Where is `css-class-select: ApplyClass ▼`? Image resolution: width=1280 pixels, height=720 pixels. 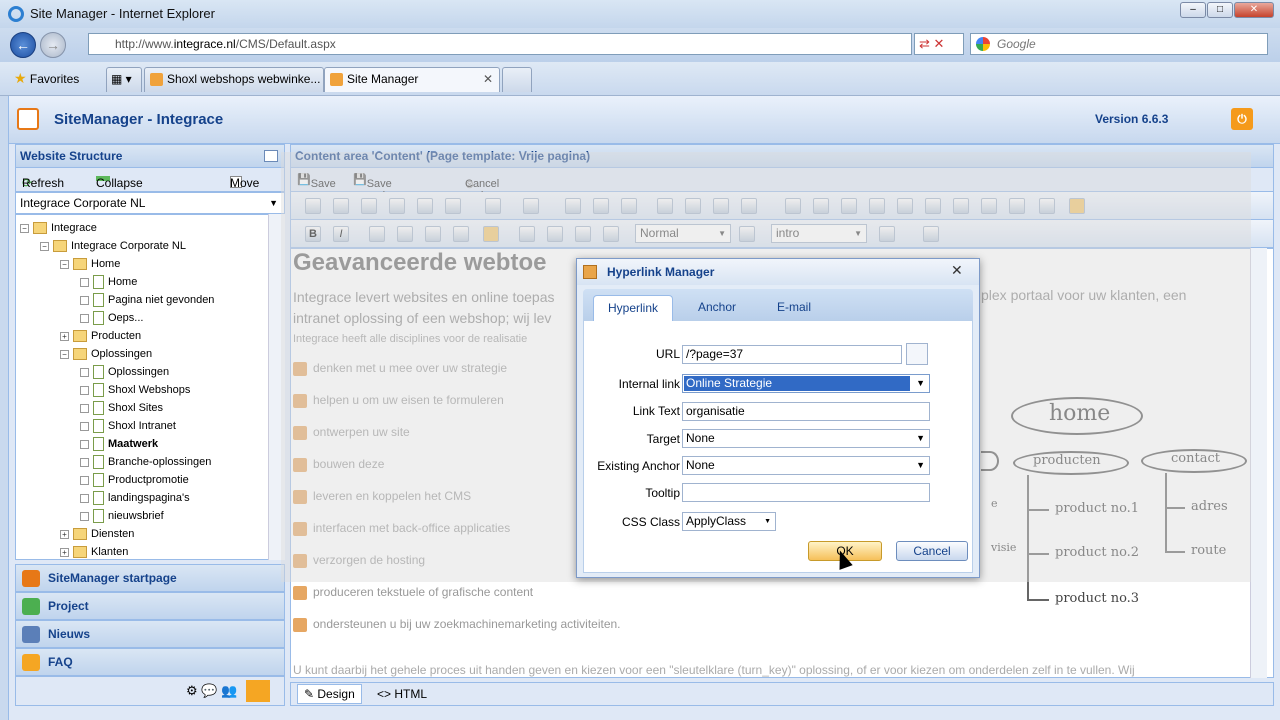
css-class-select: ApplyClass ▼ is located at coordinates (729, 521).